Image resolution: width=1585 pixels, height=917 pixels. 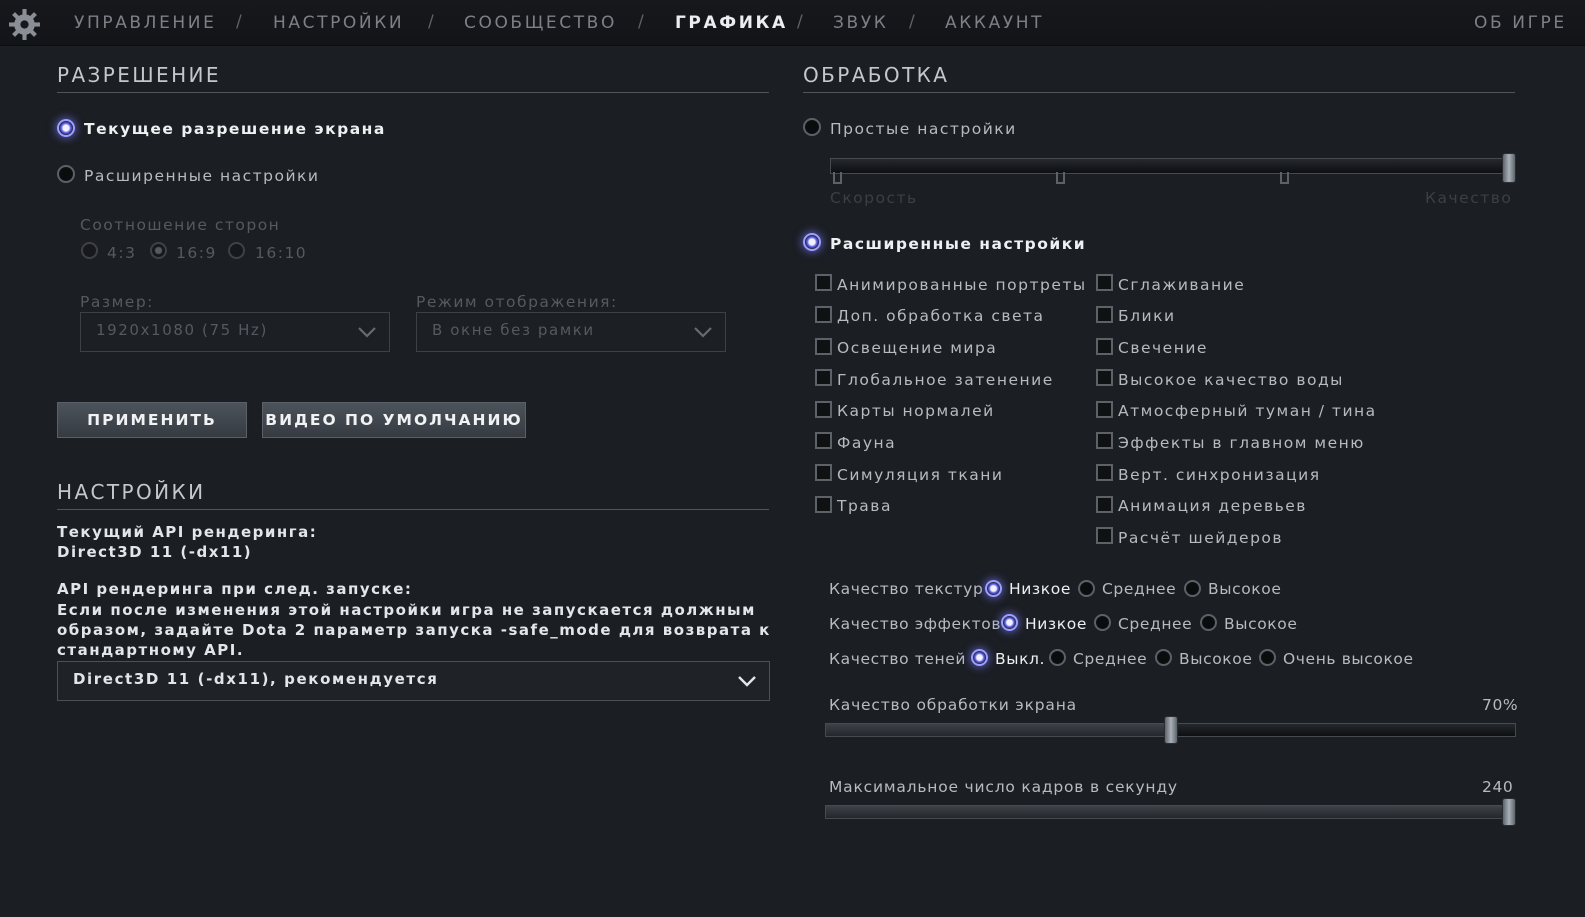 I want to click on shader-compute-checkbox, so click(x=1104, y=535).